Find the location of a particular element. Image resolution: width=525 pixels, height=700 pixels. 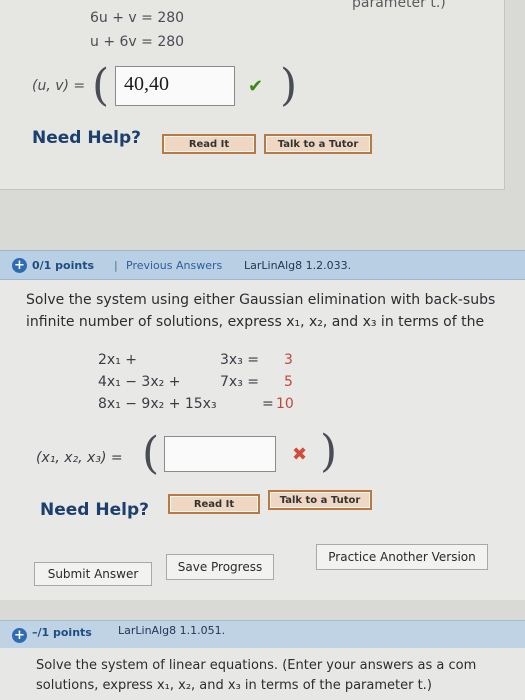

system-row-1-rhs: 3 is located at coordinates (288, 360).